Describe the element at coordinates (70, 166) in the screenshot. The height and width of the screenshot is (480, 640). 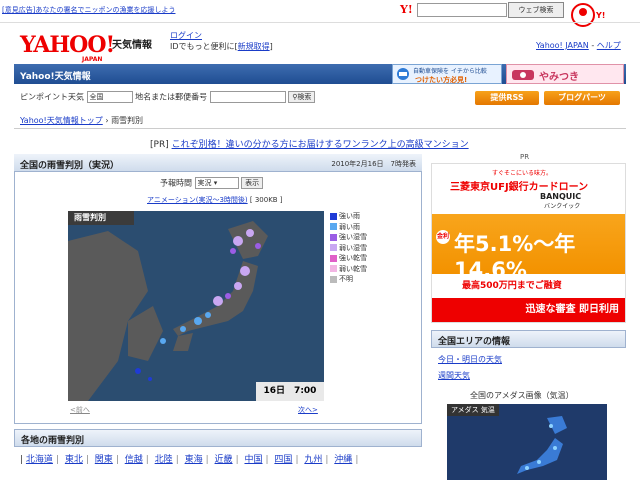
I see `panel-title: 全国の雨雪判別（実況）` at that location.